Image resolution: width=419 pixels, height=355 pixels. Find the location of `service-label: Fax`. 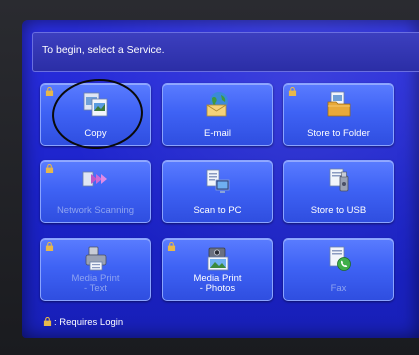

service-label: Fax is located at coordinates (338, 288).